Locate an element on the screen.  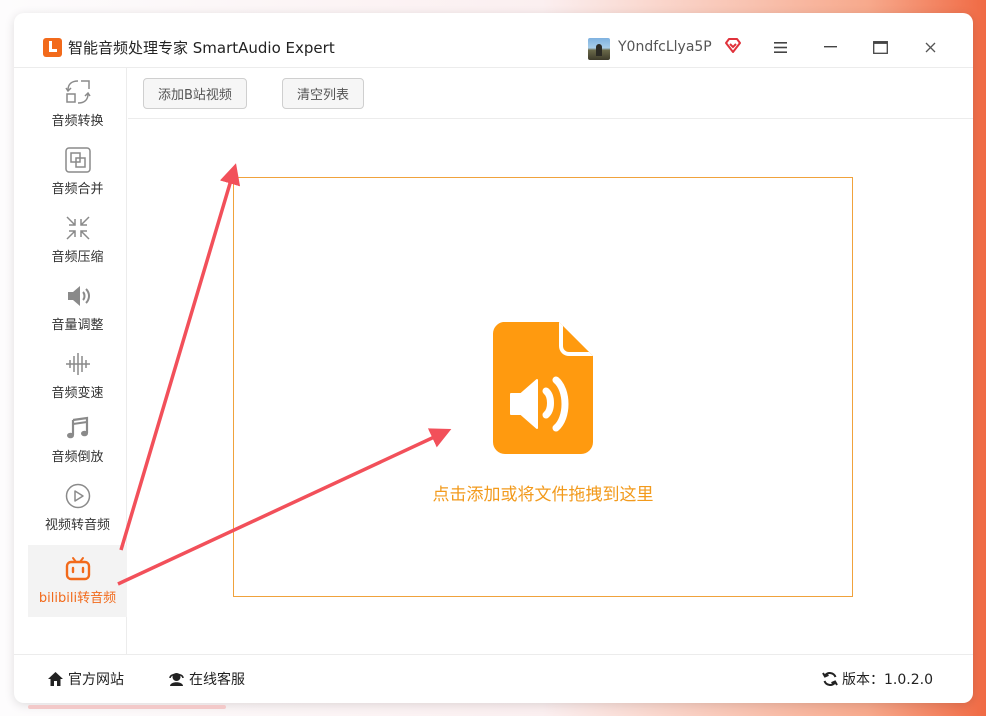
music-note-icon is located at coordinates (77, 427).